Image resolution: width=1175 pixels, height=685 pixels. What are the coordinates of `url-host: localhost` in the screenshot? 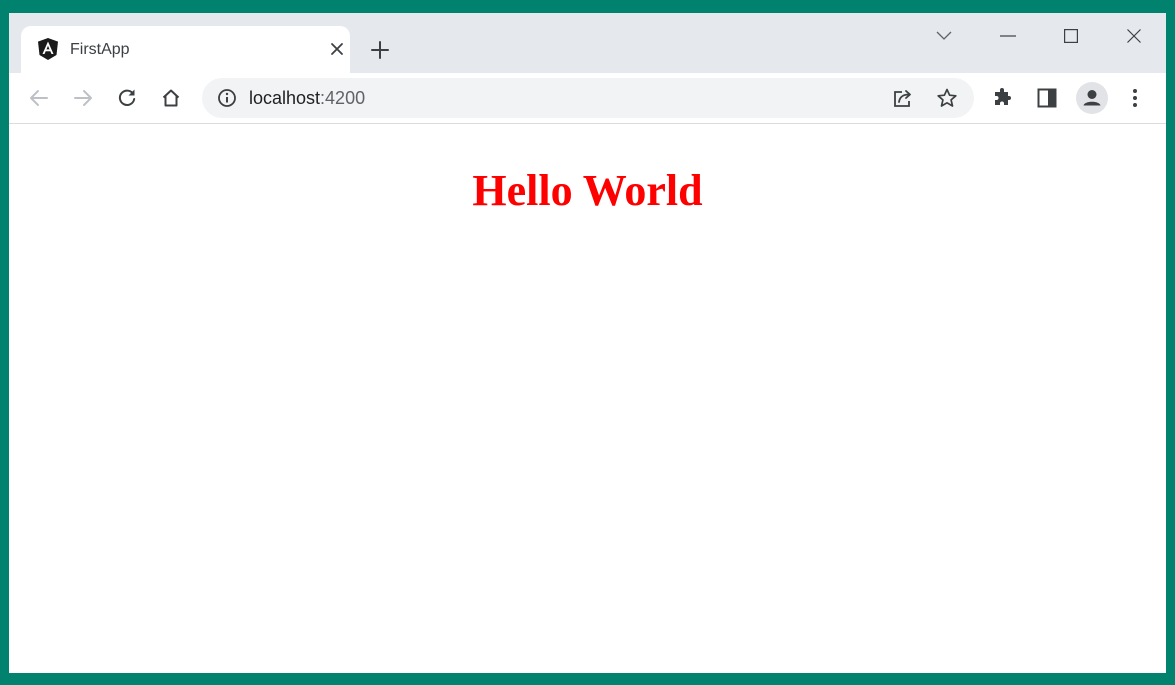 It's located at (285, 98).